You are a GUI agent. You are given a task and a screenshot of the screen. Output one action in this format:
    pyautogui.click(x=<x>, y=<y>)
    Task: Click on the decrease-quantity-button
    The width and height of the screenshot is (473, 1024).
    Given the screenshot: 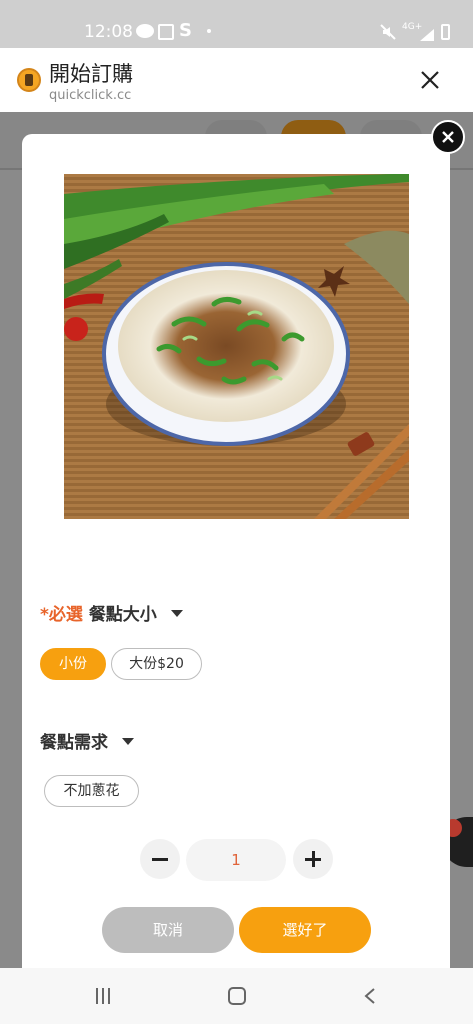 What is the action you would take?
    pyautogui.click(x=160, y=859)
    